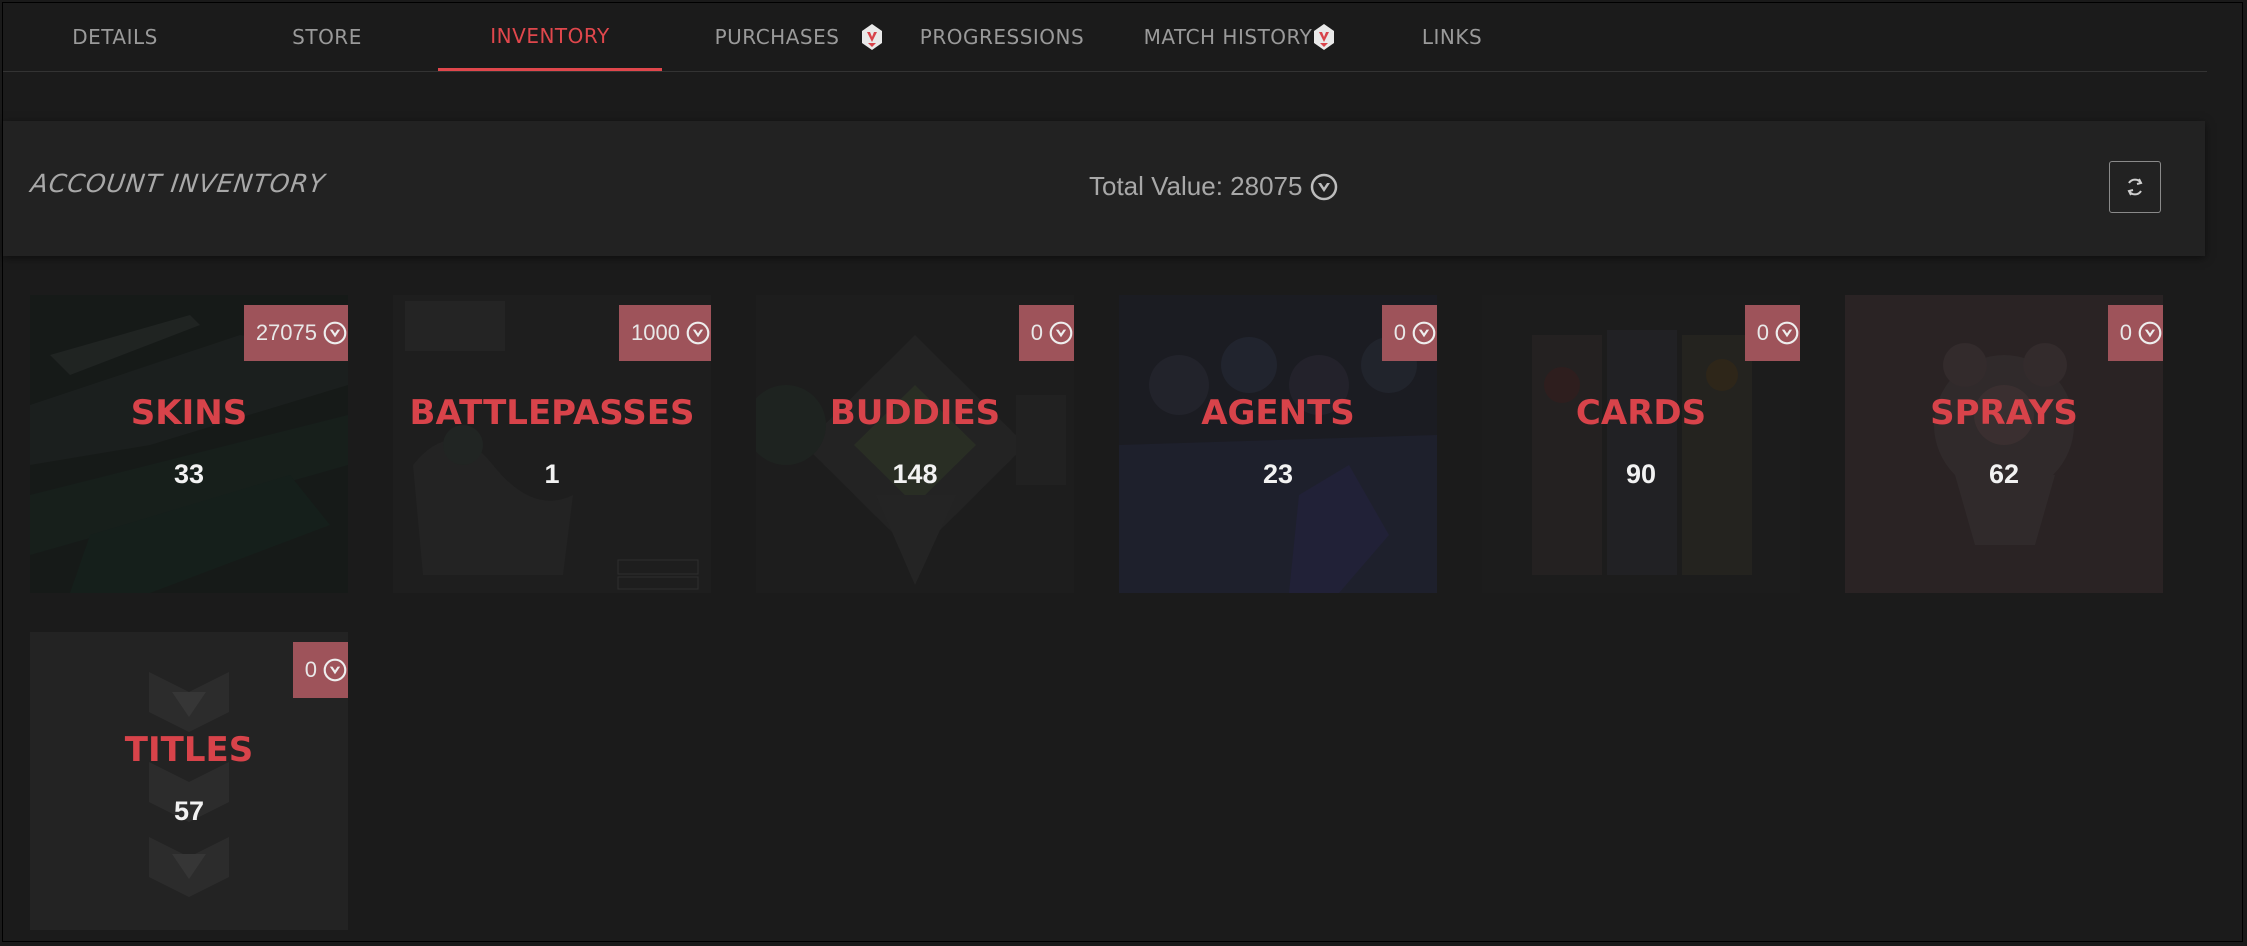 The height and width of the screenshot is (946, 2247). Describe the element at coordinates (1641, 413) in the screenshot. I see `category-label: CARDS` at that location.